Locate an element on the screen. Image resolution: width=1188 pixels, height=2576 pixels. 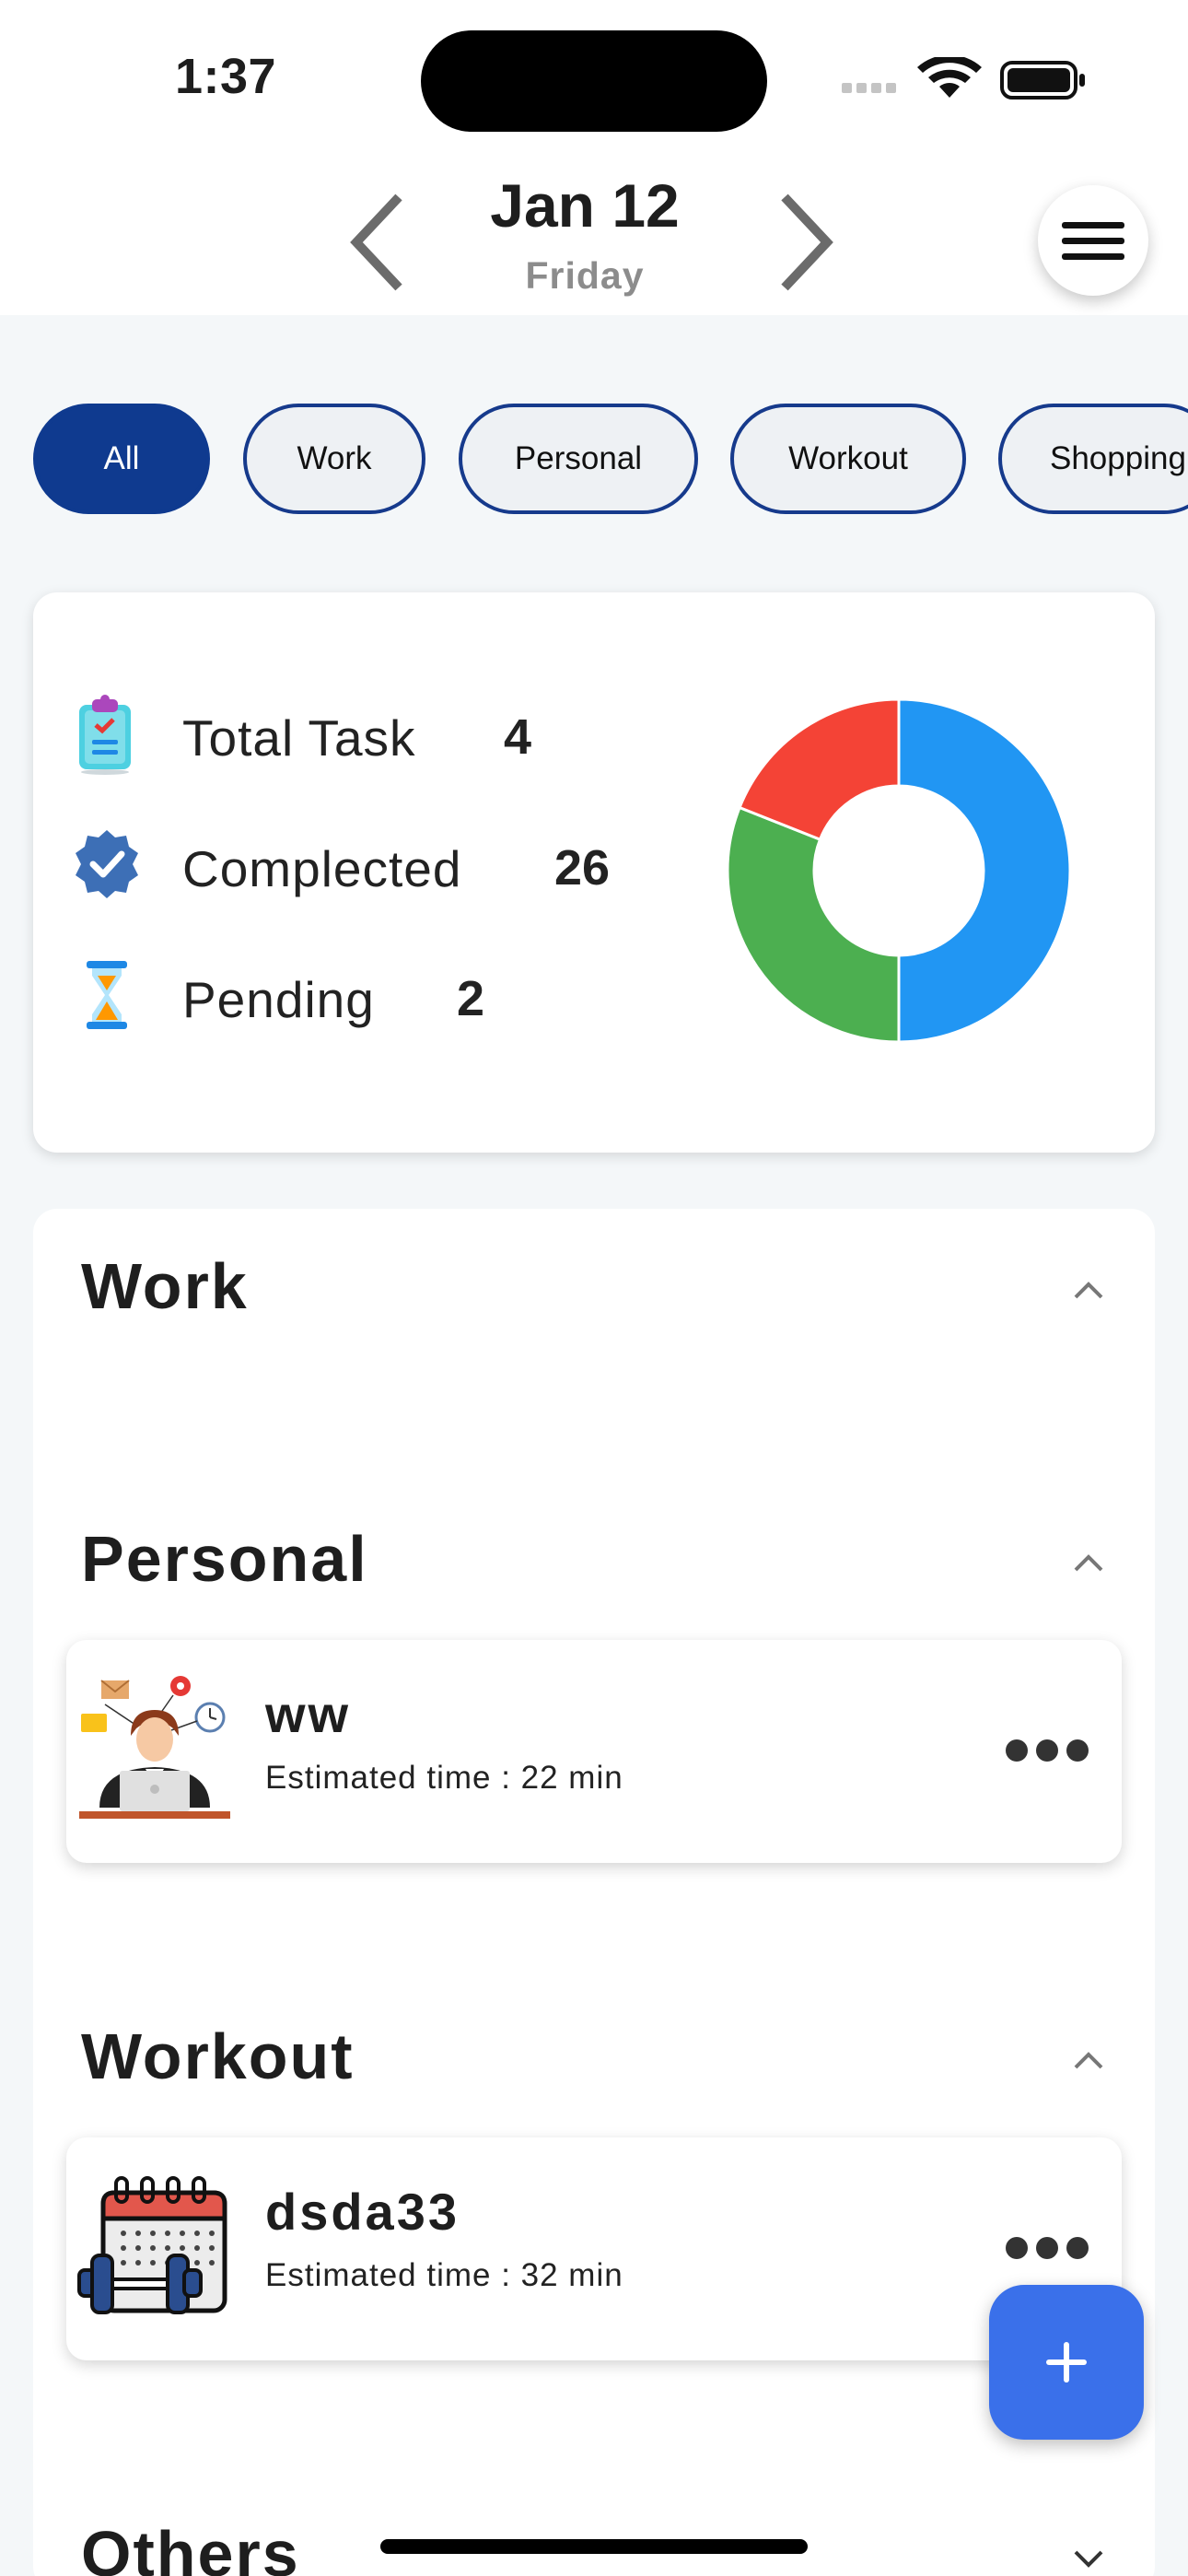
completed-label: Complected is located at coordinates (322, 868).